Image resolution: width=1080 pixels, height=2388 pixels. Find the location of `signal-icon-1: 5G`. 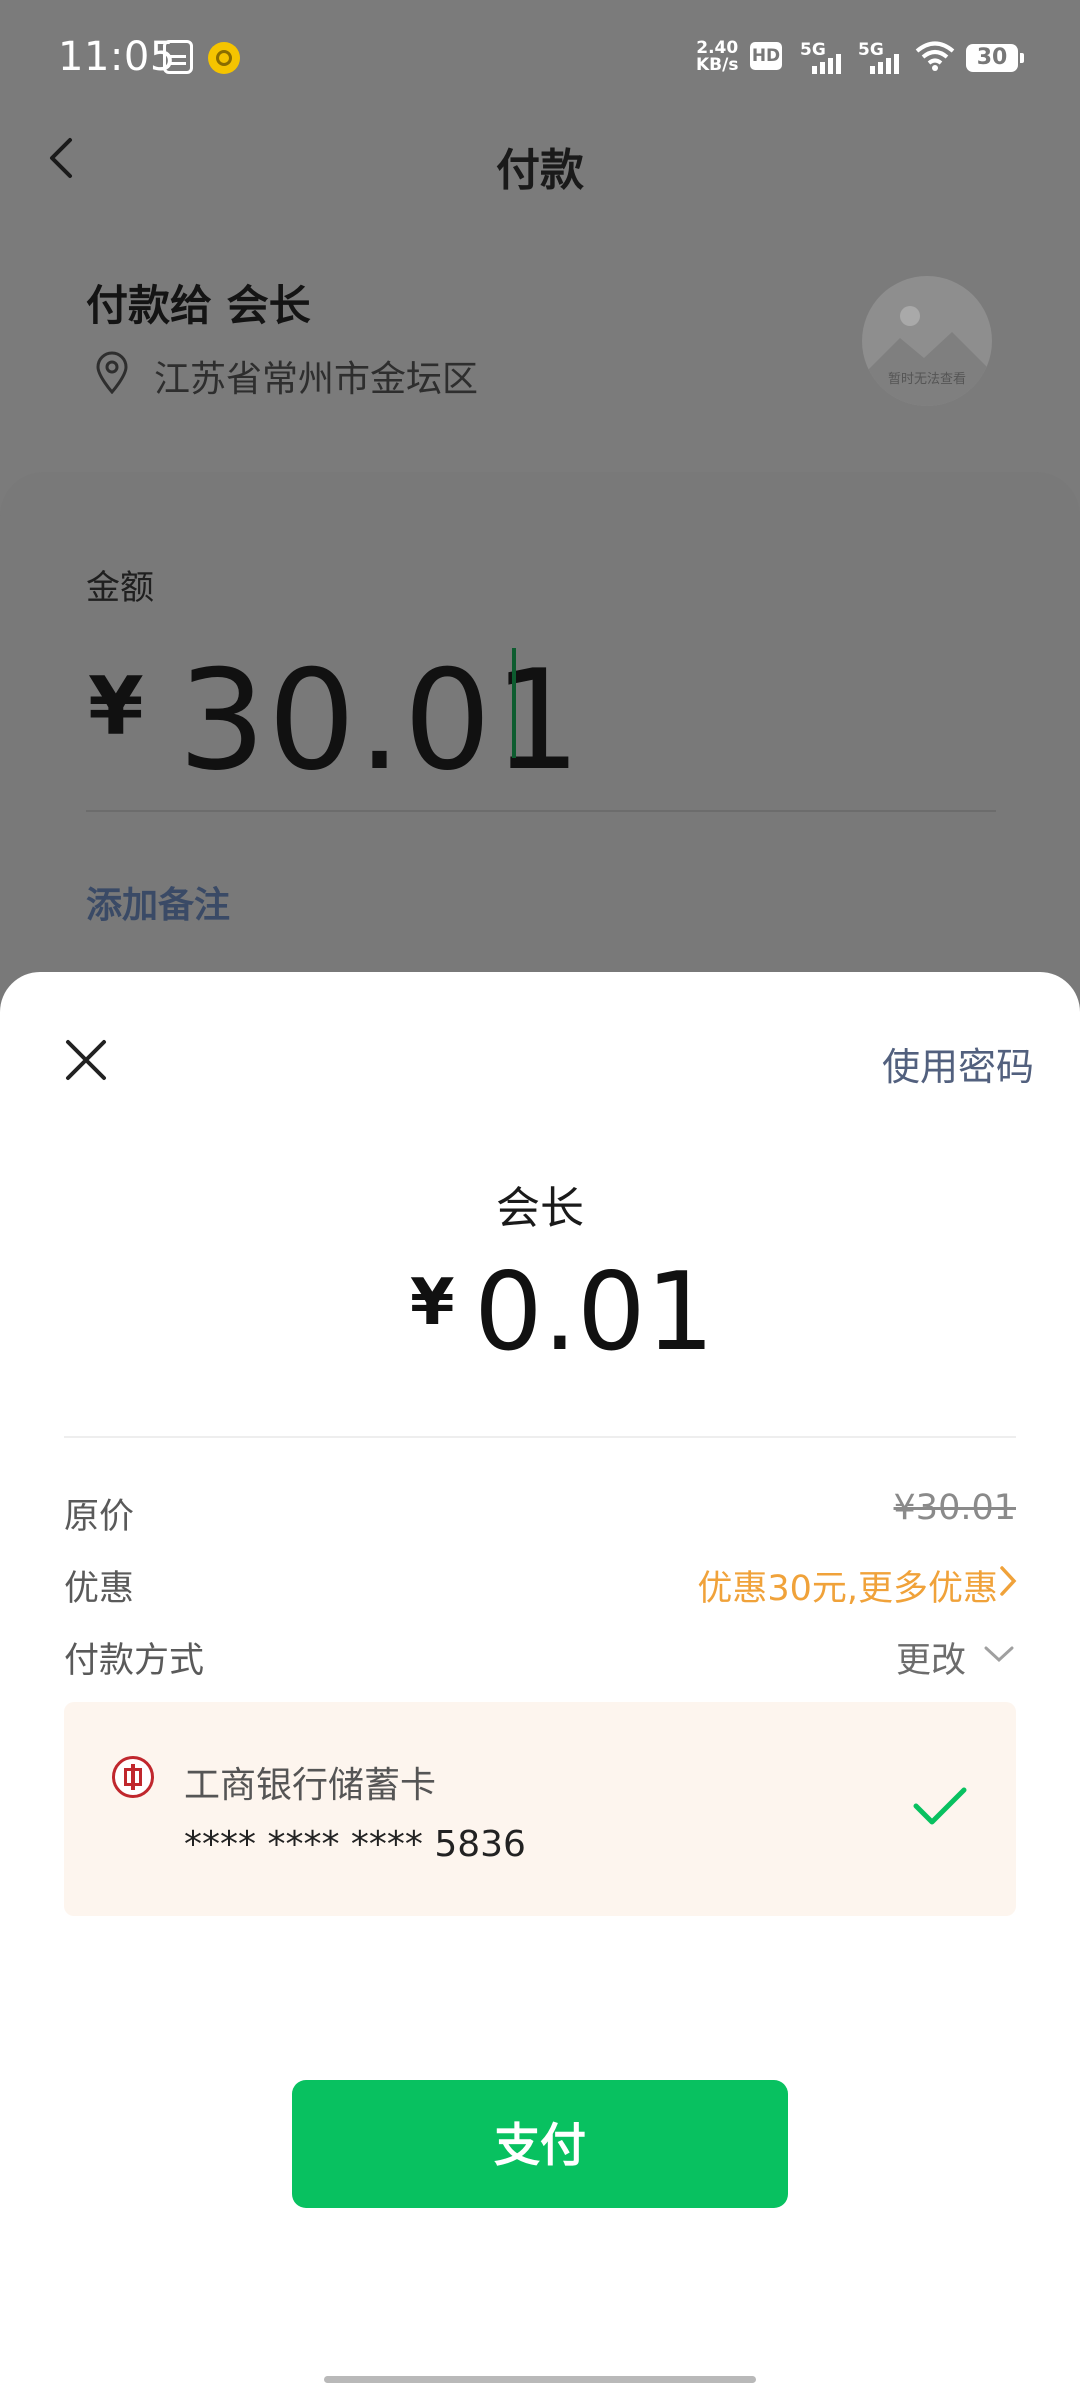

signal-icon-1: 5G is located at coordinates (823, 57).